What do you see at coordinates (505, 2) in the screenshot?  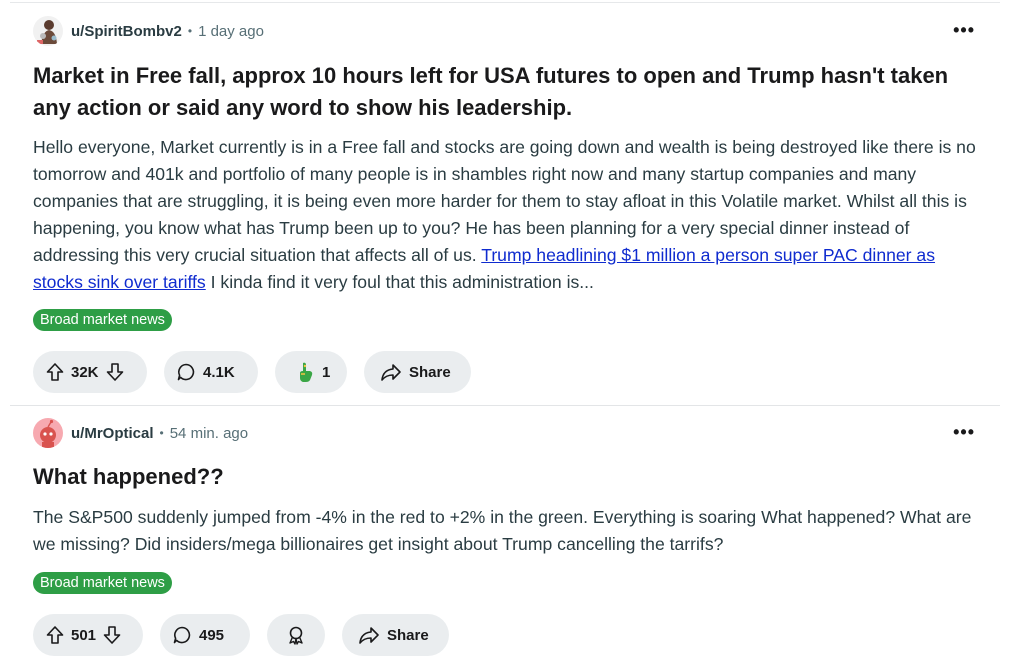 I see `top-divider` at bounding box center [505, 2].